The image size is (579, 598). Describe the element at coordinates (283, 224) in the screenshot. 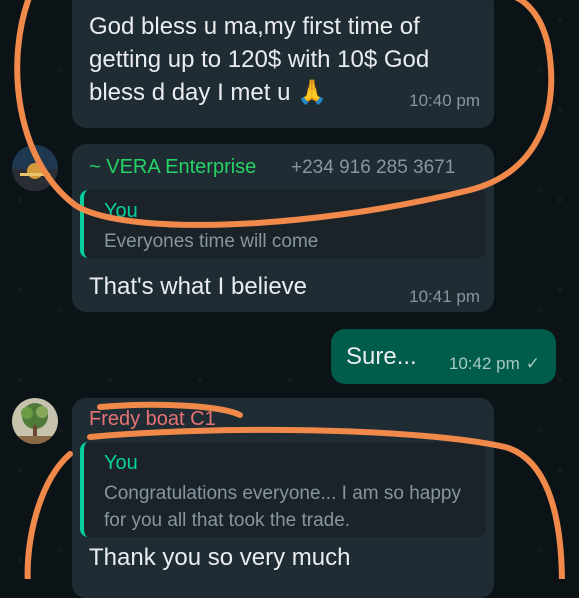

I see `quoted-message: You Everyones time will come` at that location.